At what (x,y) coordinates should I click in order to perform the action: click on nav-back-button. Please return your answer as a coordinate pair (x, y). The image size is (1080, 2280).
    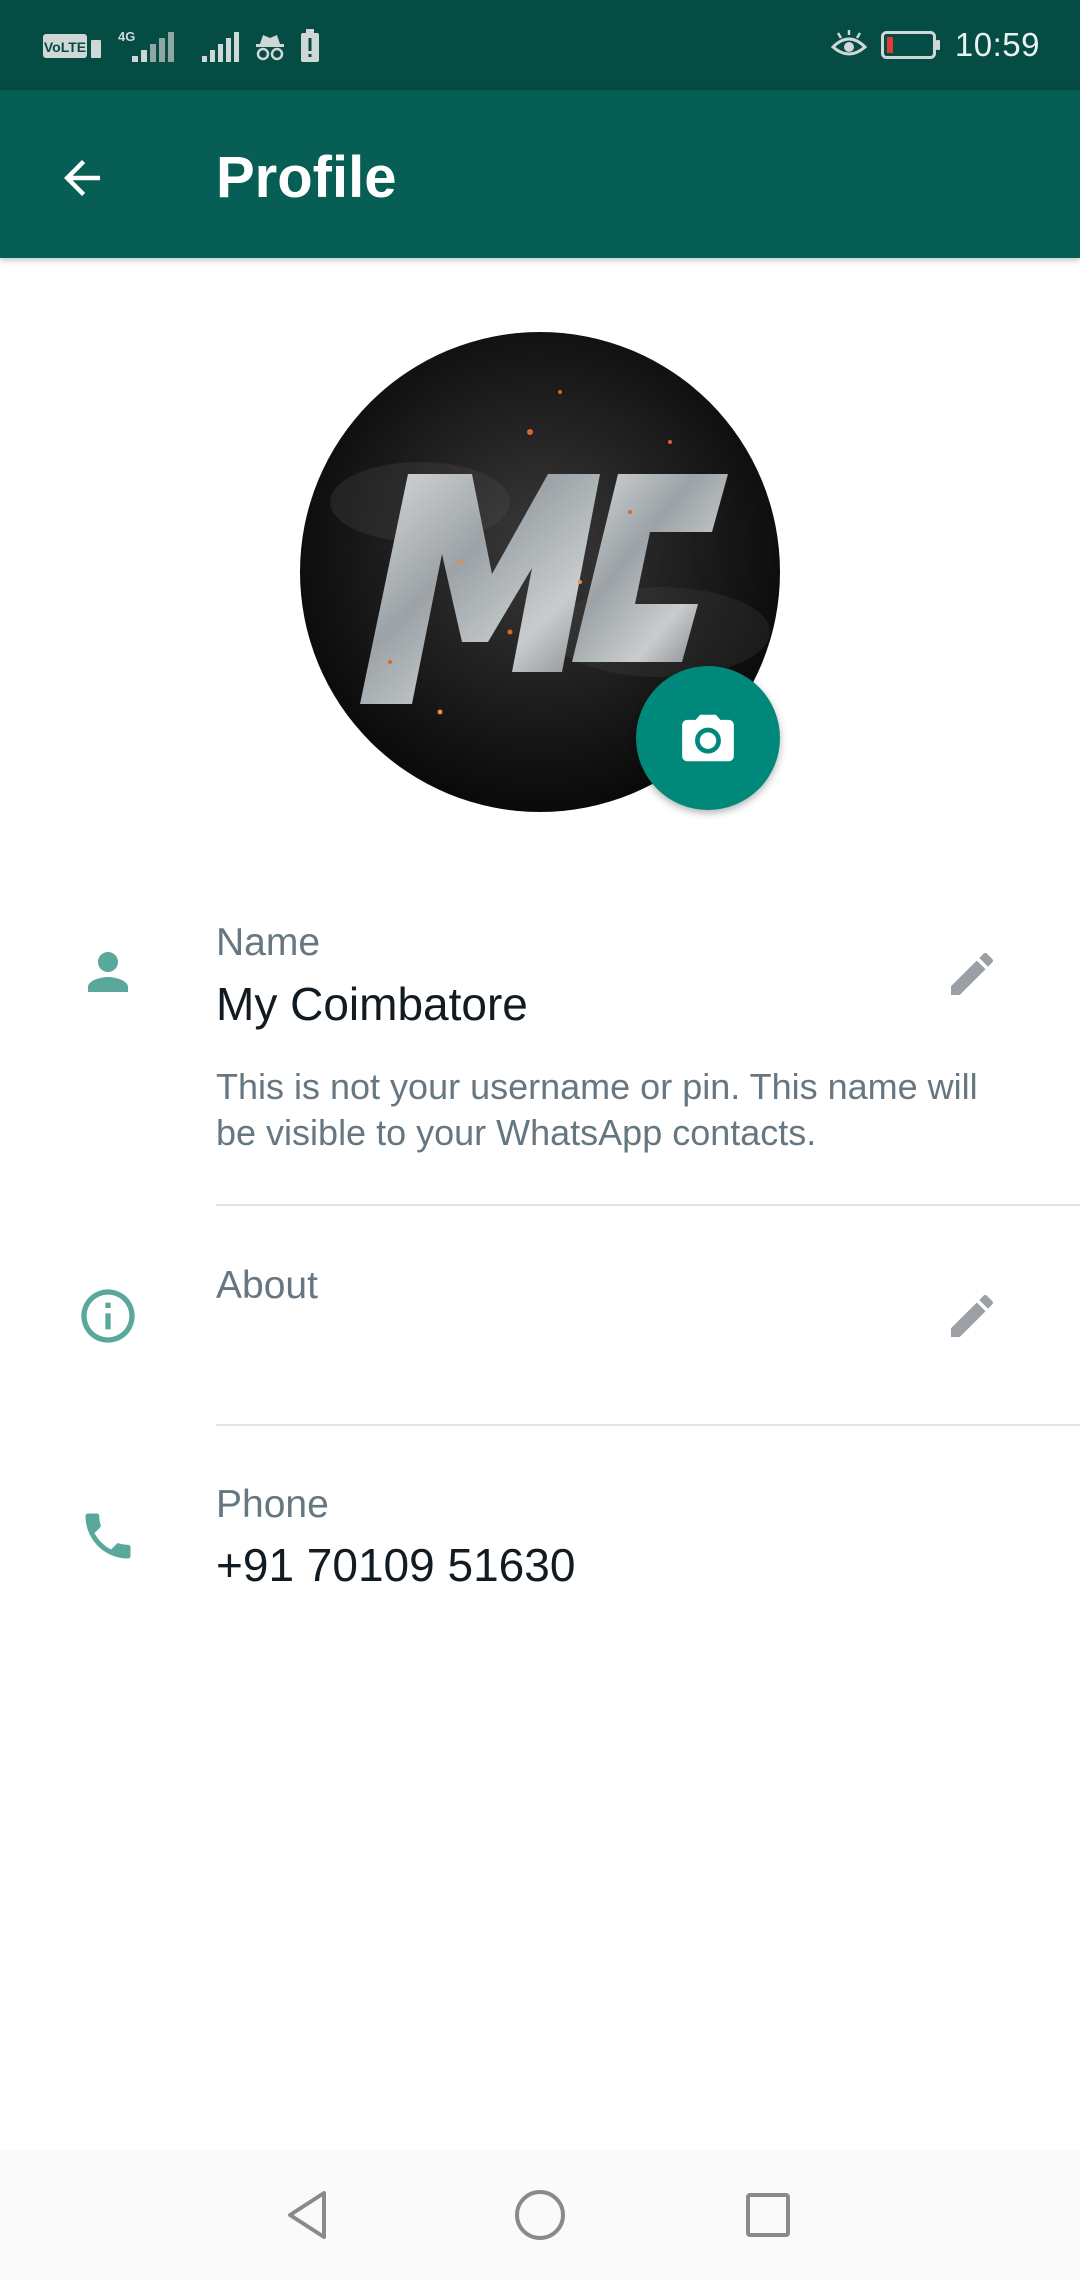
    Looking at the image, I should click on (308, 2215).